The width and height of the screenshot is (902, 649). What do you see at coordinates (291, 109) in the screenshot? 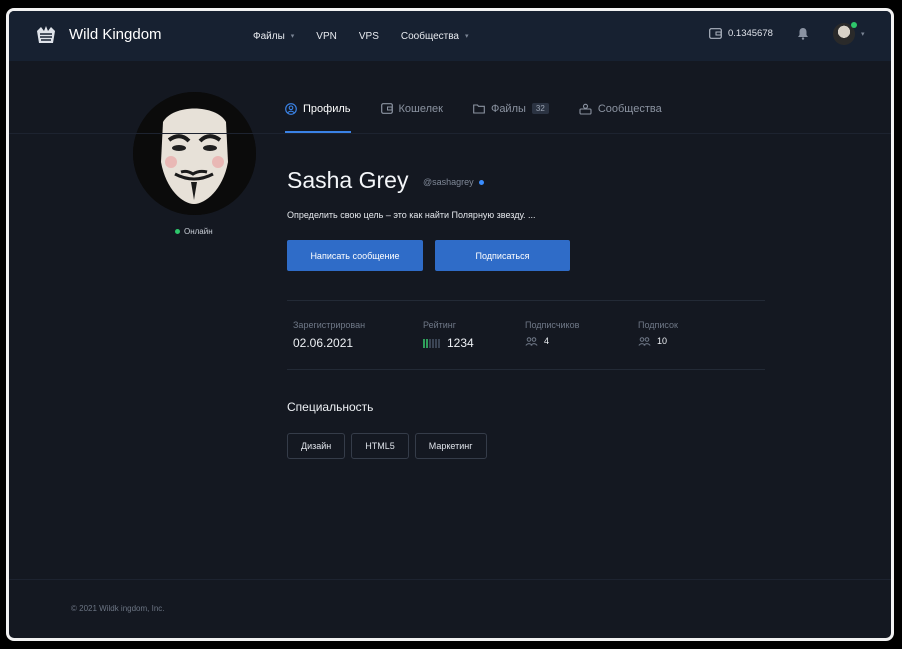
I see `user-circle-icon` at bounding box center [291, 109].